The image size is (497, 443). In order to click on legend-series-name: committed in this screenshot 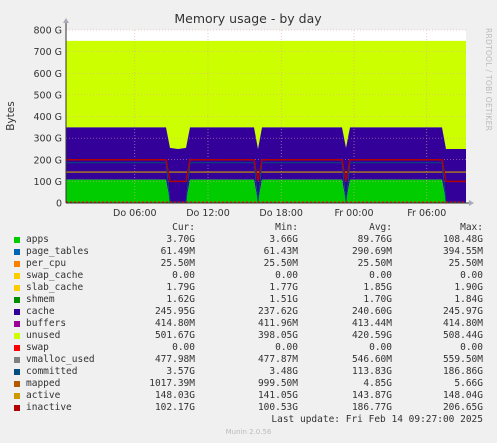, I will do `click(52, 371)`.